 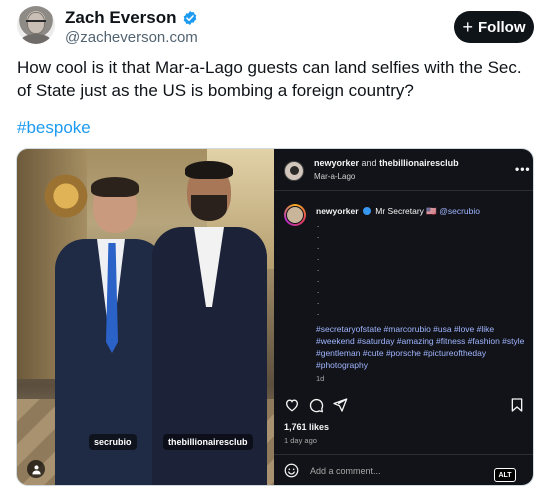 I want to click on author-handle: @zacheverson.com, so click(x=131, y=37).